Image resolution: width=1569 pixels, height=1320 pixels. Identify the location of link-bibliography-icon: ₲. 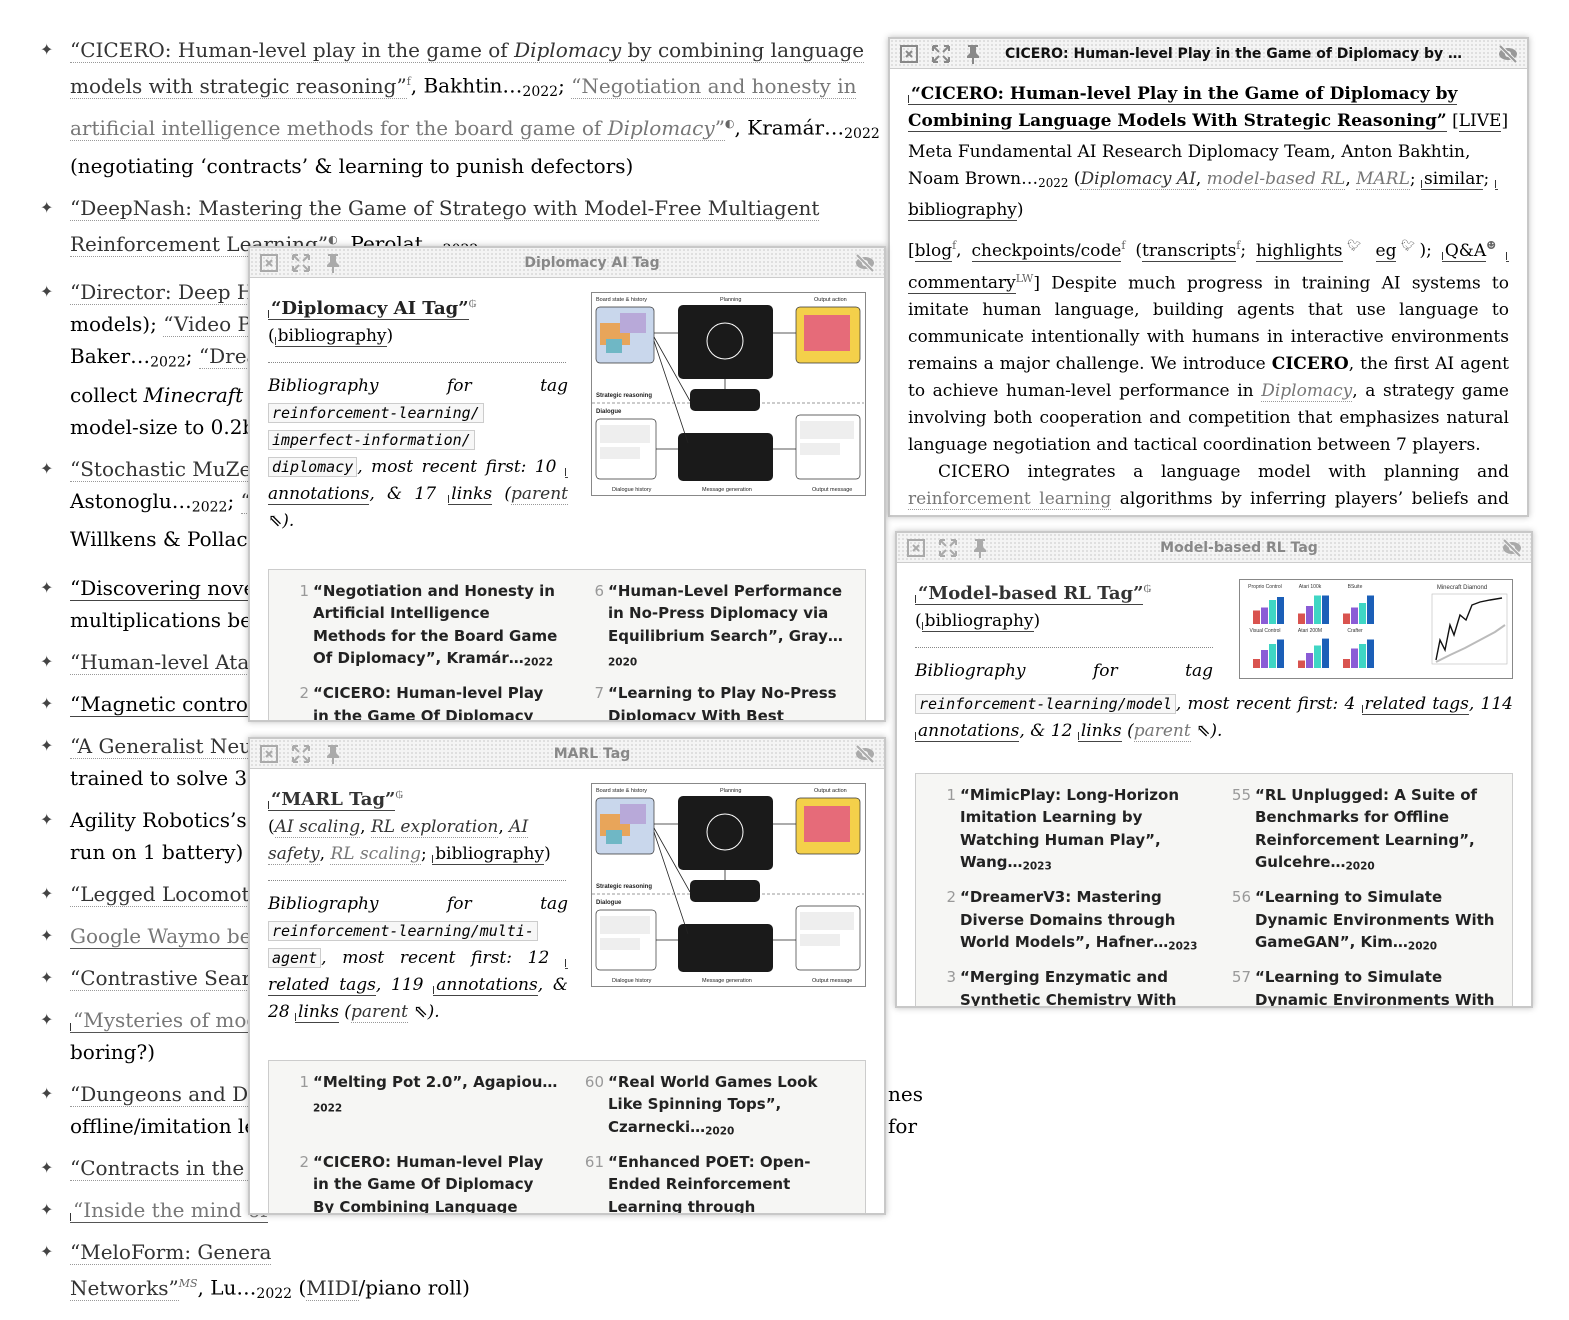
(399, 794).